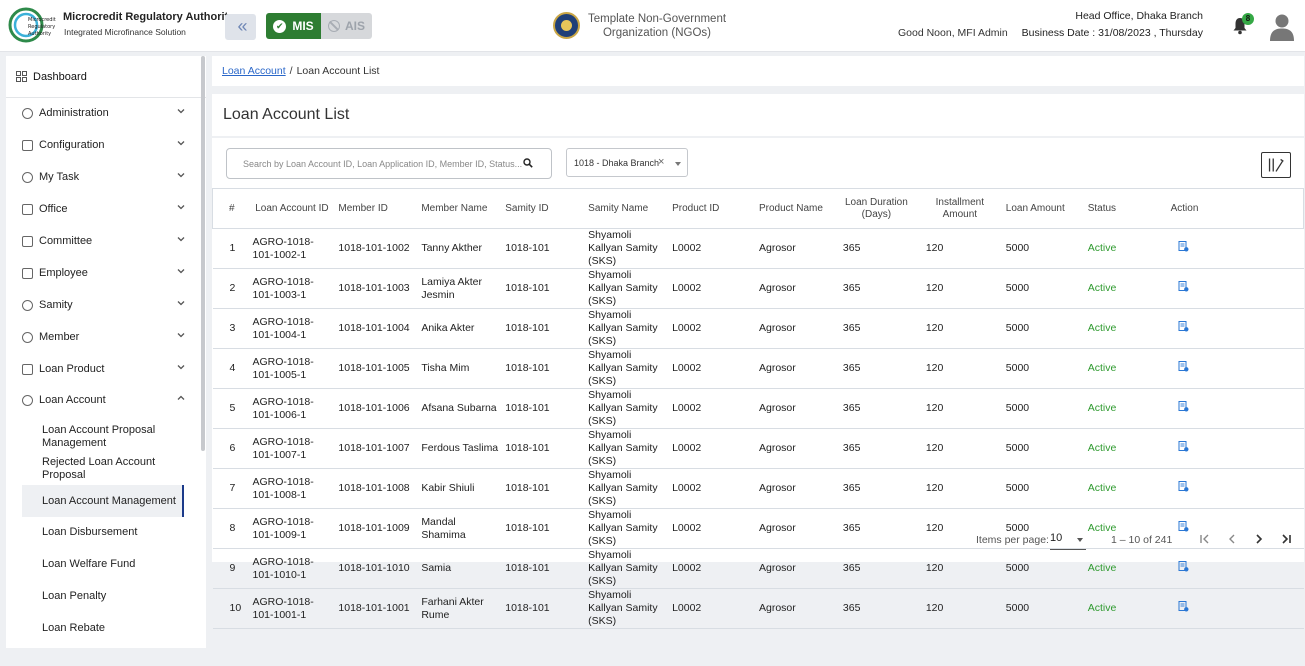 This screenshot has height=666, width=1305. What do you see at coordinates (1236, 208) in the screenshot?
I see `column-header: Action` at bounding box center [1236, 208].